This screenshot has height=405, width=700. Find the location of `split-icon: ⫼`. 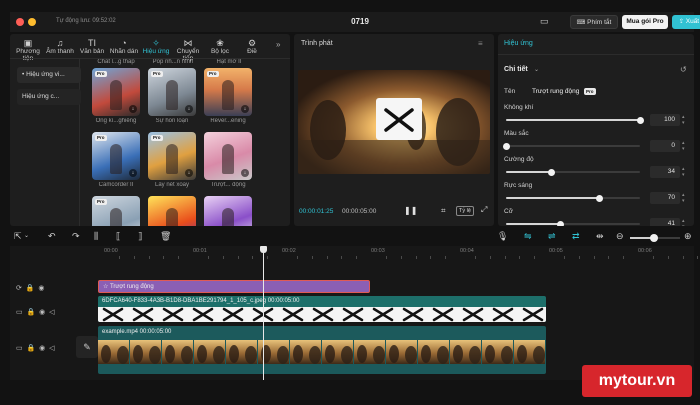

split-icon: ⫼ is located at coordinates (96, 236).